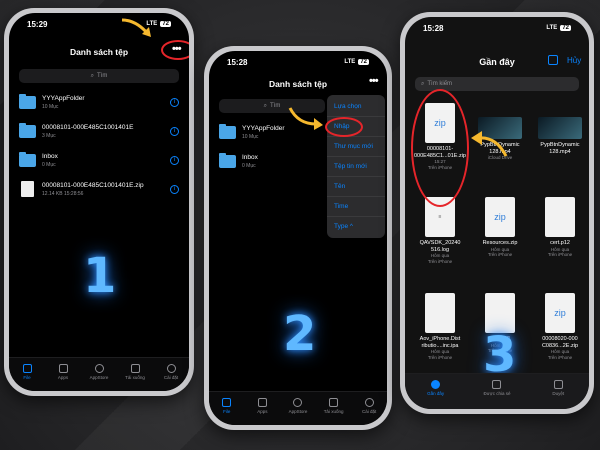 This screenshot has height=450, width=600. I want to click on apps-grid-icon, so click(262, 402).